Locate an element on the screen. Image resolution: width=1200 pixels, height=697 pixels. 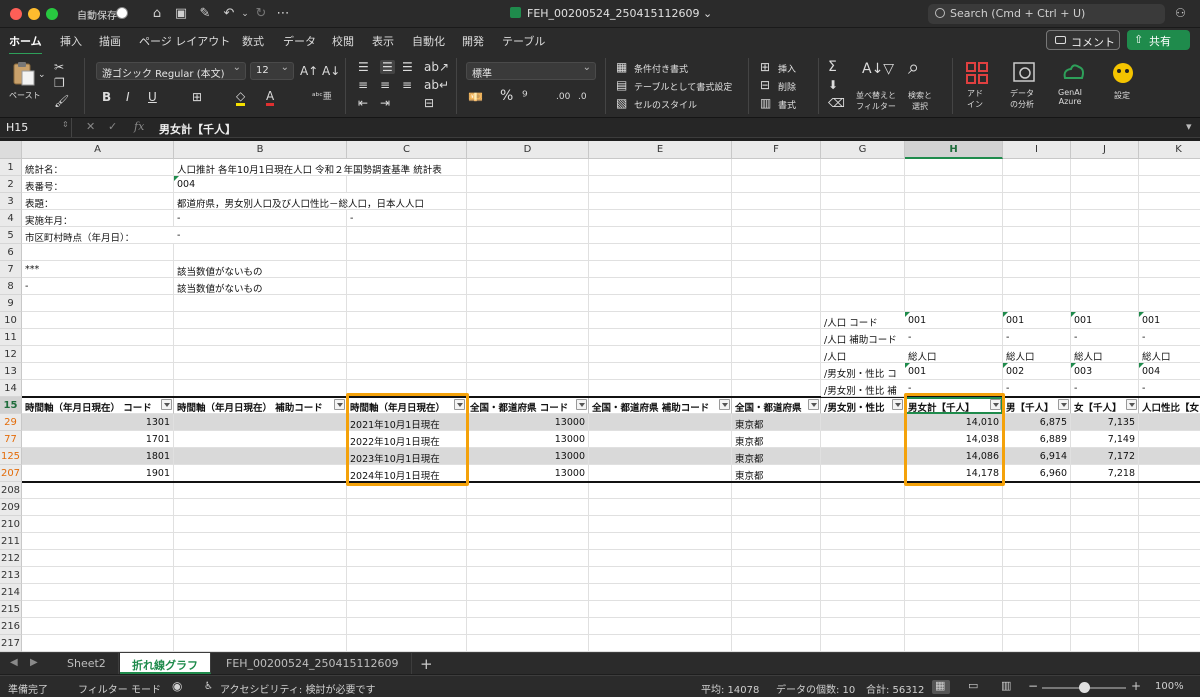
number-format-select: 標準 is located at coordinates (531, 71).